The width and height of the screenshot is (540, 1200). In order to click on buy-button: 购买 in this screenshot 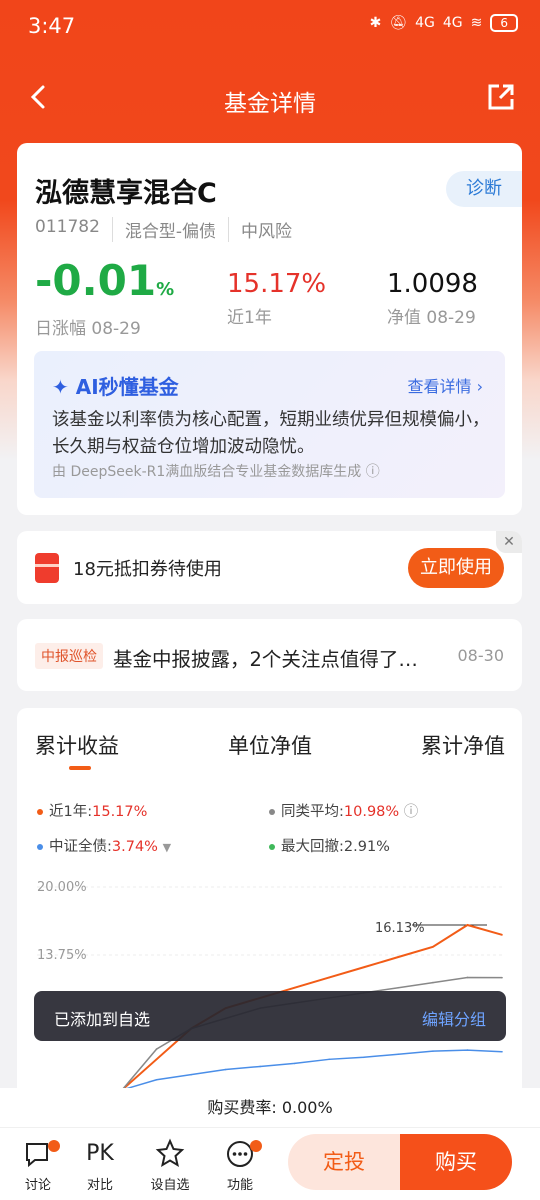, I will do `click(456, 1162)`.